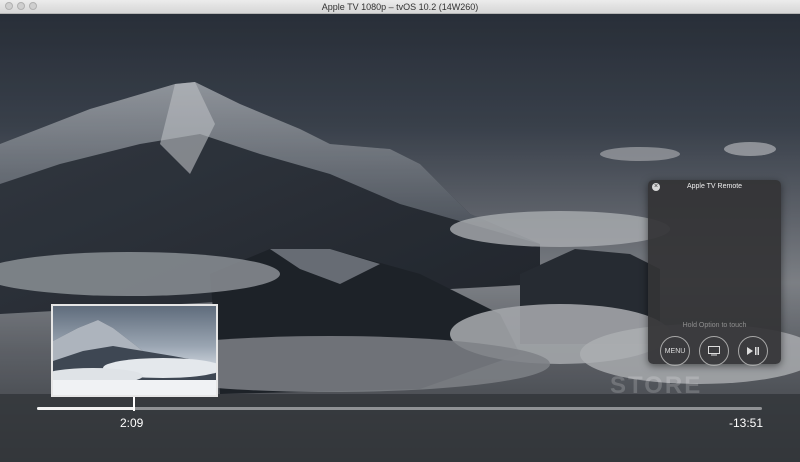  I want to click on tv-icon, so click(714, 351).